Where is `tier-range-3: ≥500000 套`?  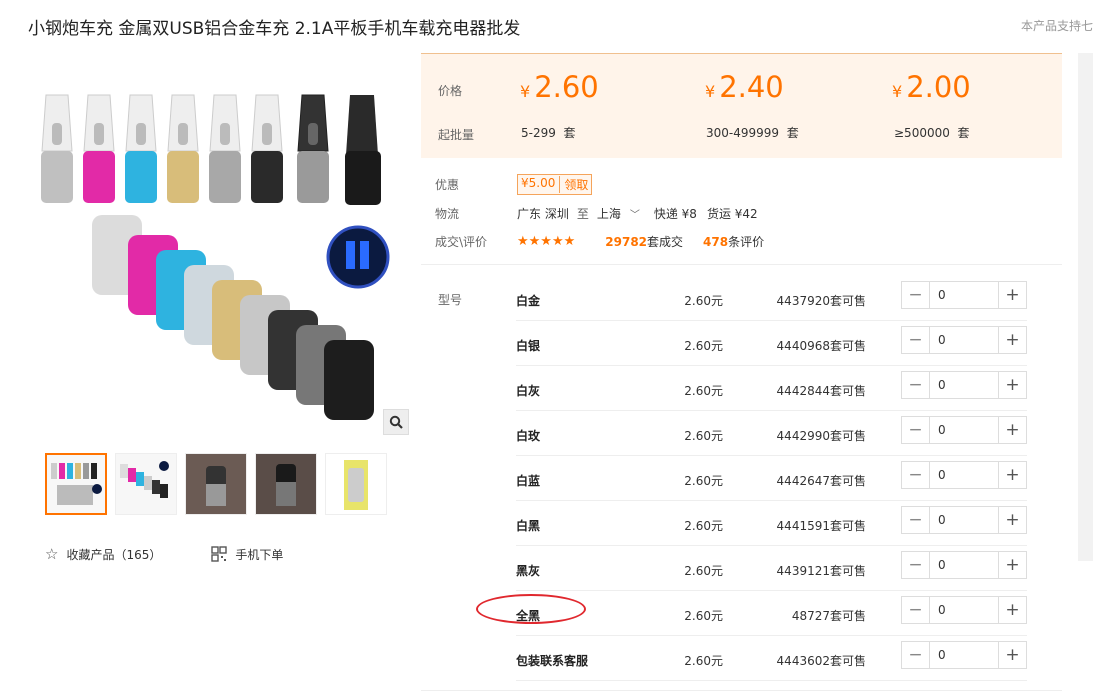 tier-range-3: ≥500000 套 is located at coordinates (932, 133).